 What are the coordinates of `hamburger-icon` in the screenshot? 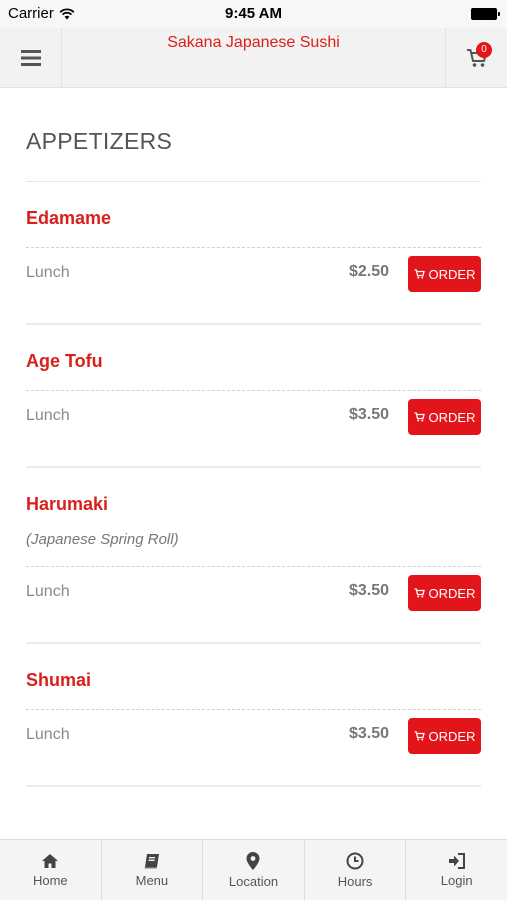 It's located at (30, 57).